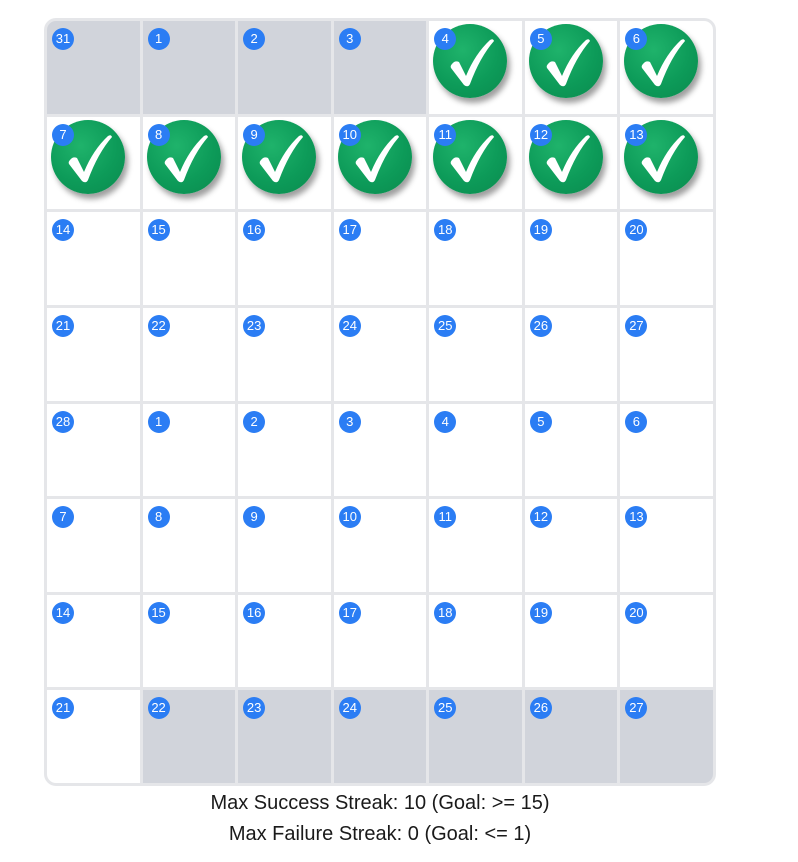  I want to click on day-number-badge: 28, so click(63, 421).